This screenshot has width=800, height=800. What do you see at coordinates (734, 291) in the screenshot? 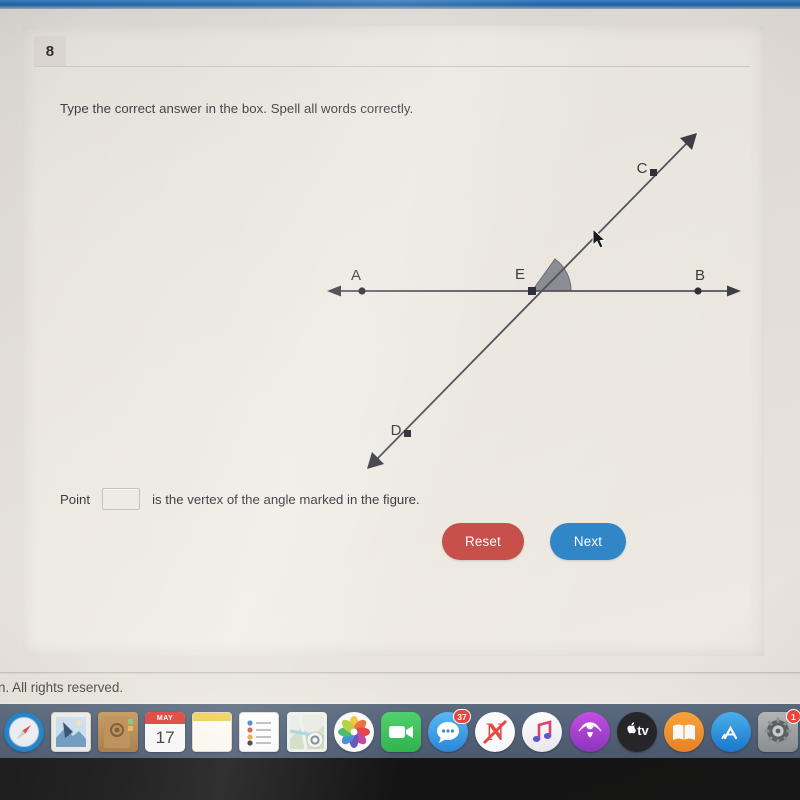
I see `arrowhead-right` at bounding box center [734, 291].